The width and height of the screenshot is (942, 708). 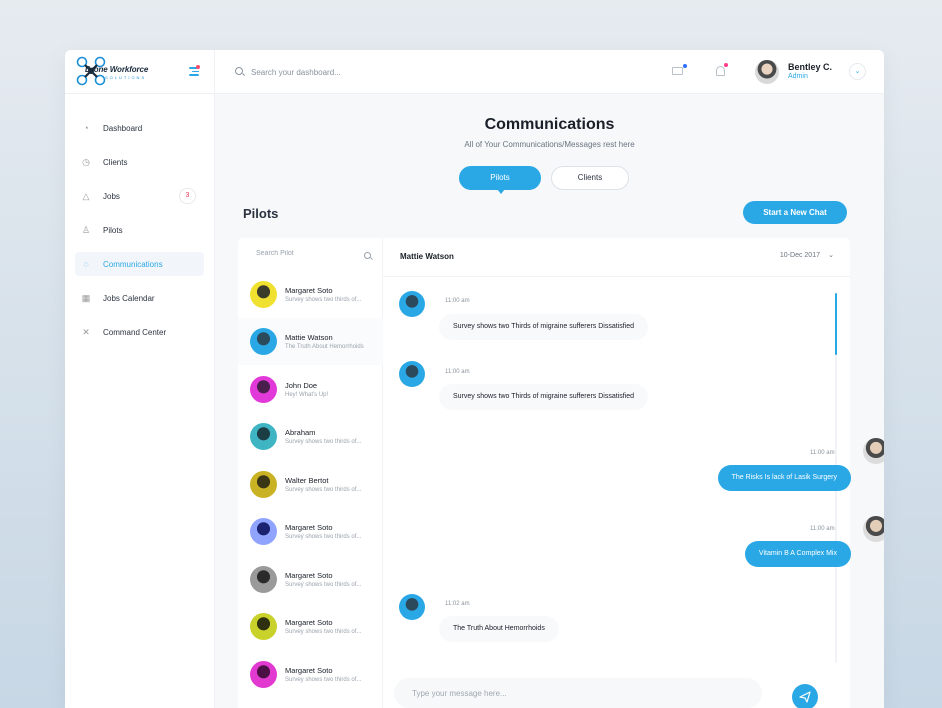 I want to click on chat-contact-name: Mattie Watson, so click(x=427, y=256).